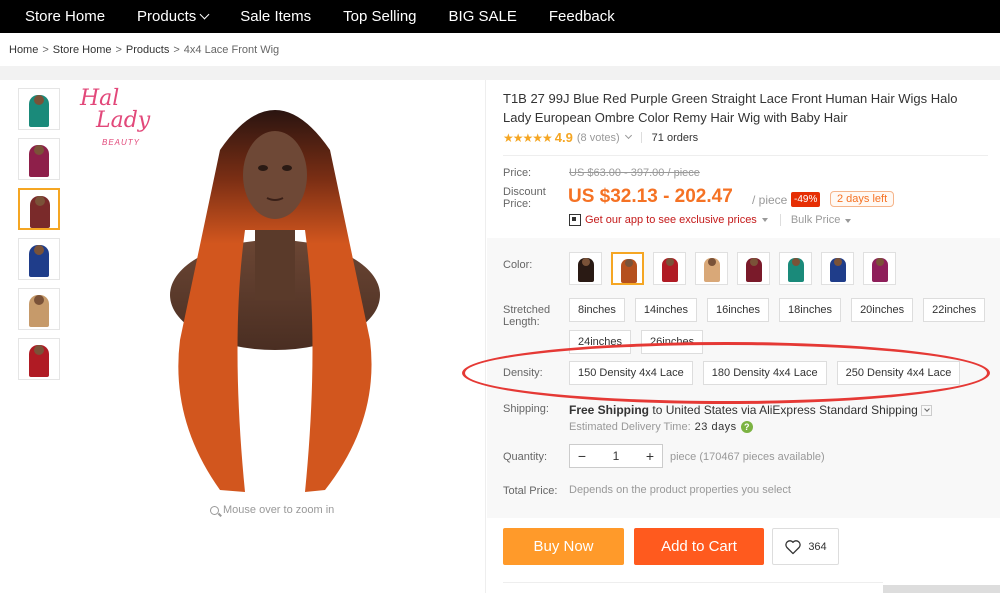 The height and width of the screenshot is (593, 1000). I want to click on quantity-label: Quantity:, so click(525, 457).